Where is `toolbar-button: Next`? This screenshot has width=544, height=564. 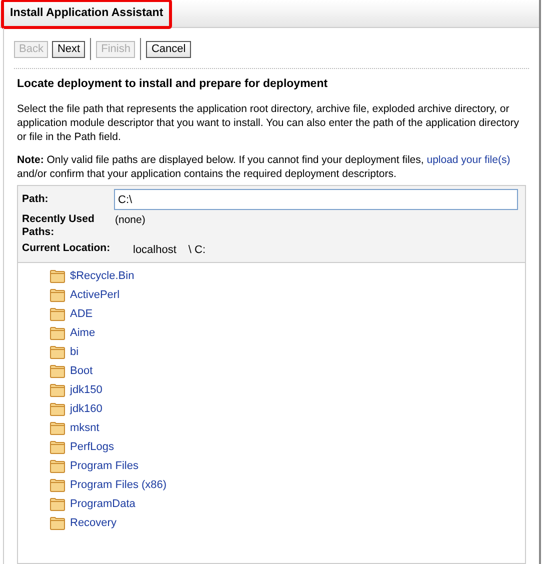 toolbar-button: Next is located at coordinates (69, 49).